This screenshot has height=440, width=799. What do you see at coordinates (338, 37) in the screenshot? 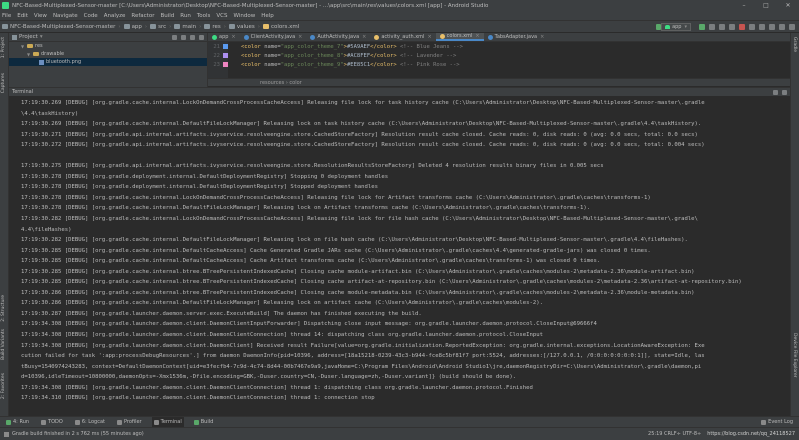
I see `tab-auth-activity: AuthActivity.java ×` at bounding box center [338, 37].